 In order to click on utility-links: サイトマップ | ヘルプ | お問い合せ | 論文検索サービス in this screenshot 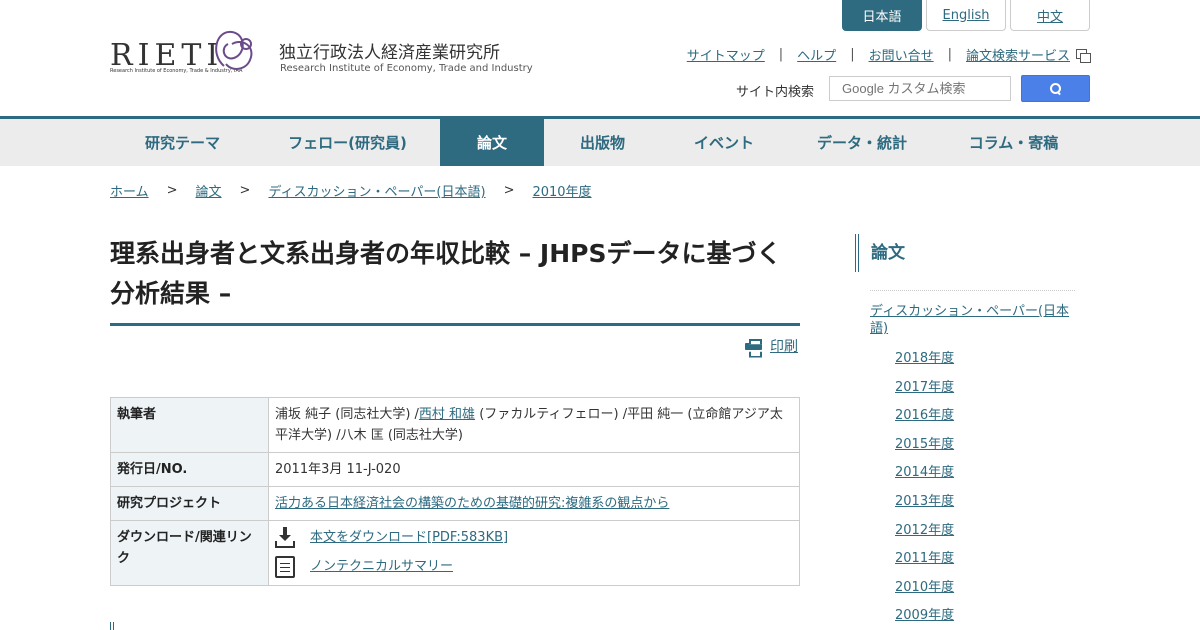, I will do `click(889, 54)`.